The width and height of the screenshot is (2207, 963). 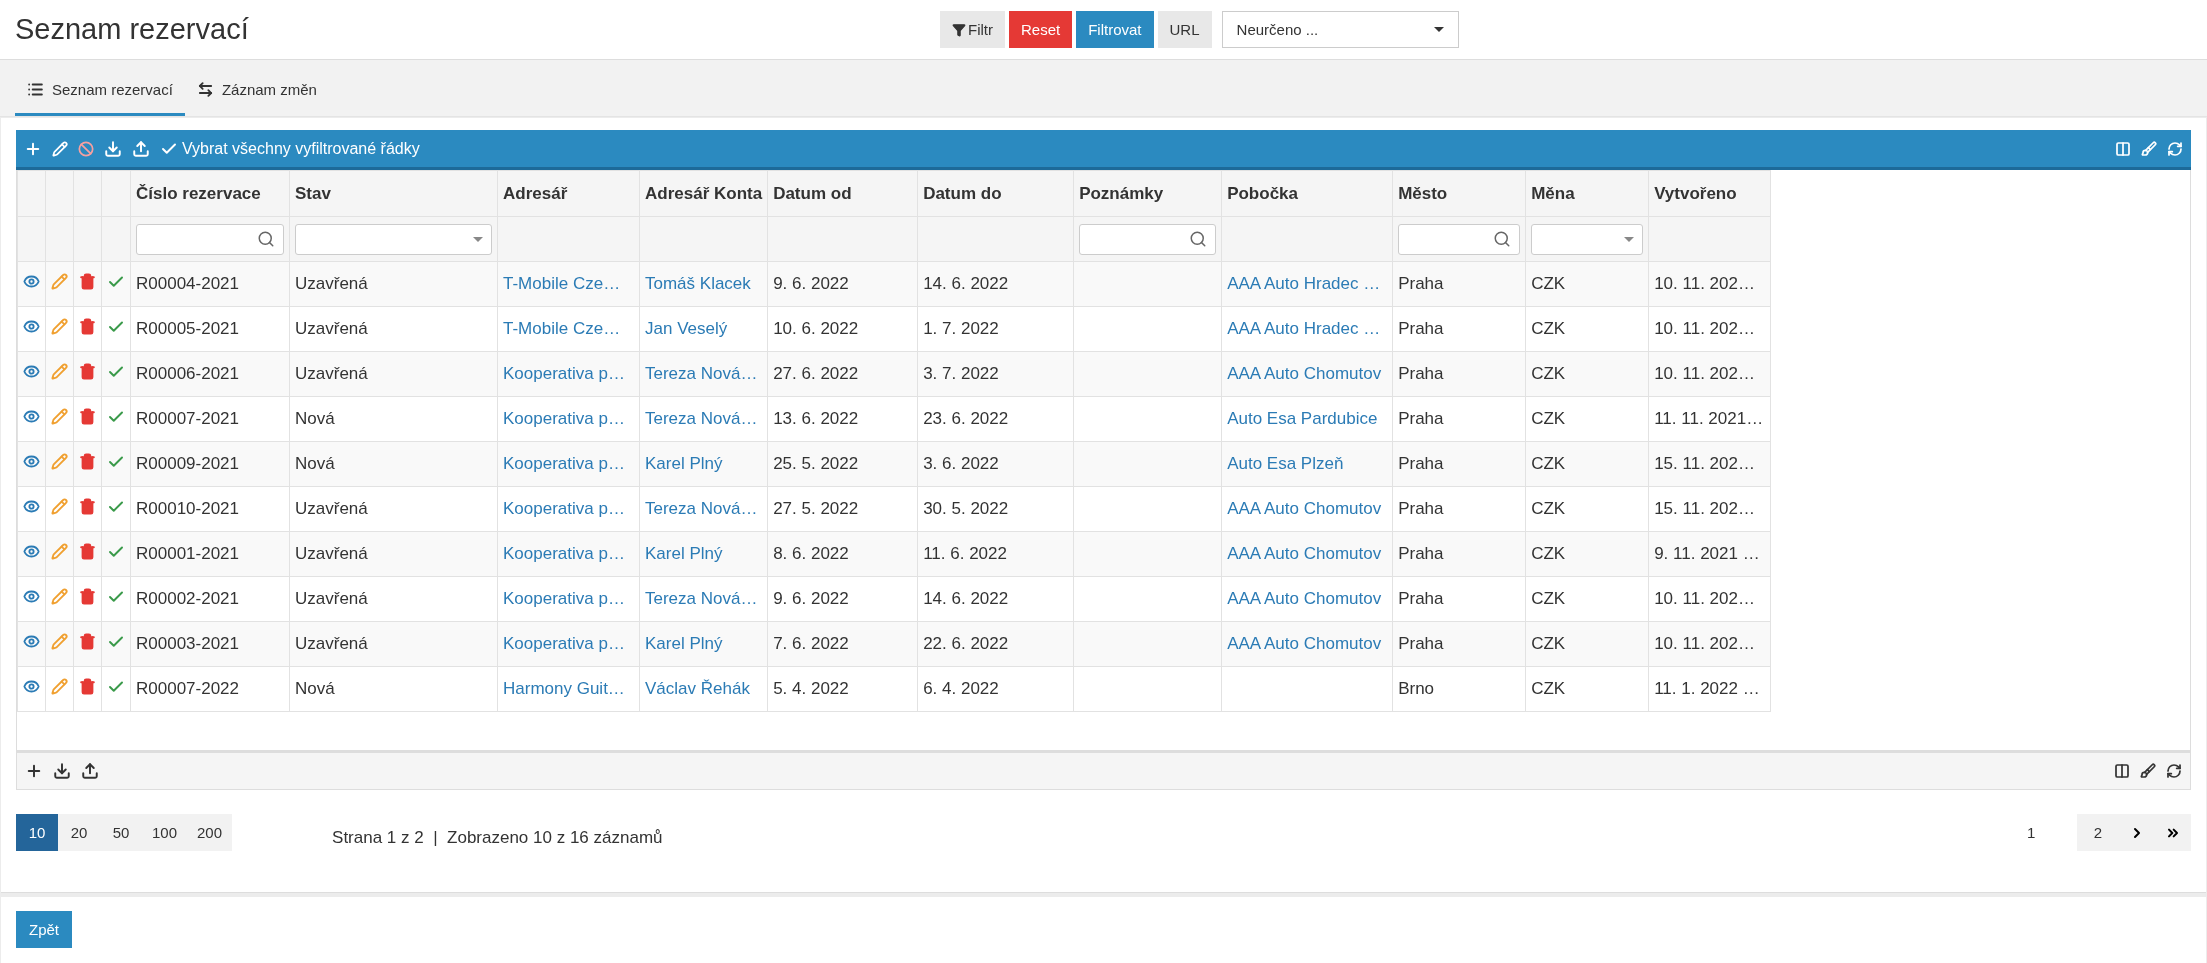 I want to click on page-size-button: 200, so click(x=210, y=832).